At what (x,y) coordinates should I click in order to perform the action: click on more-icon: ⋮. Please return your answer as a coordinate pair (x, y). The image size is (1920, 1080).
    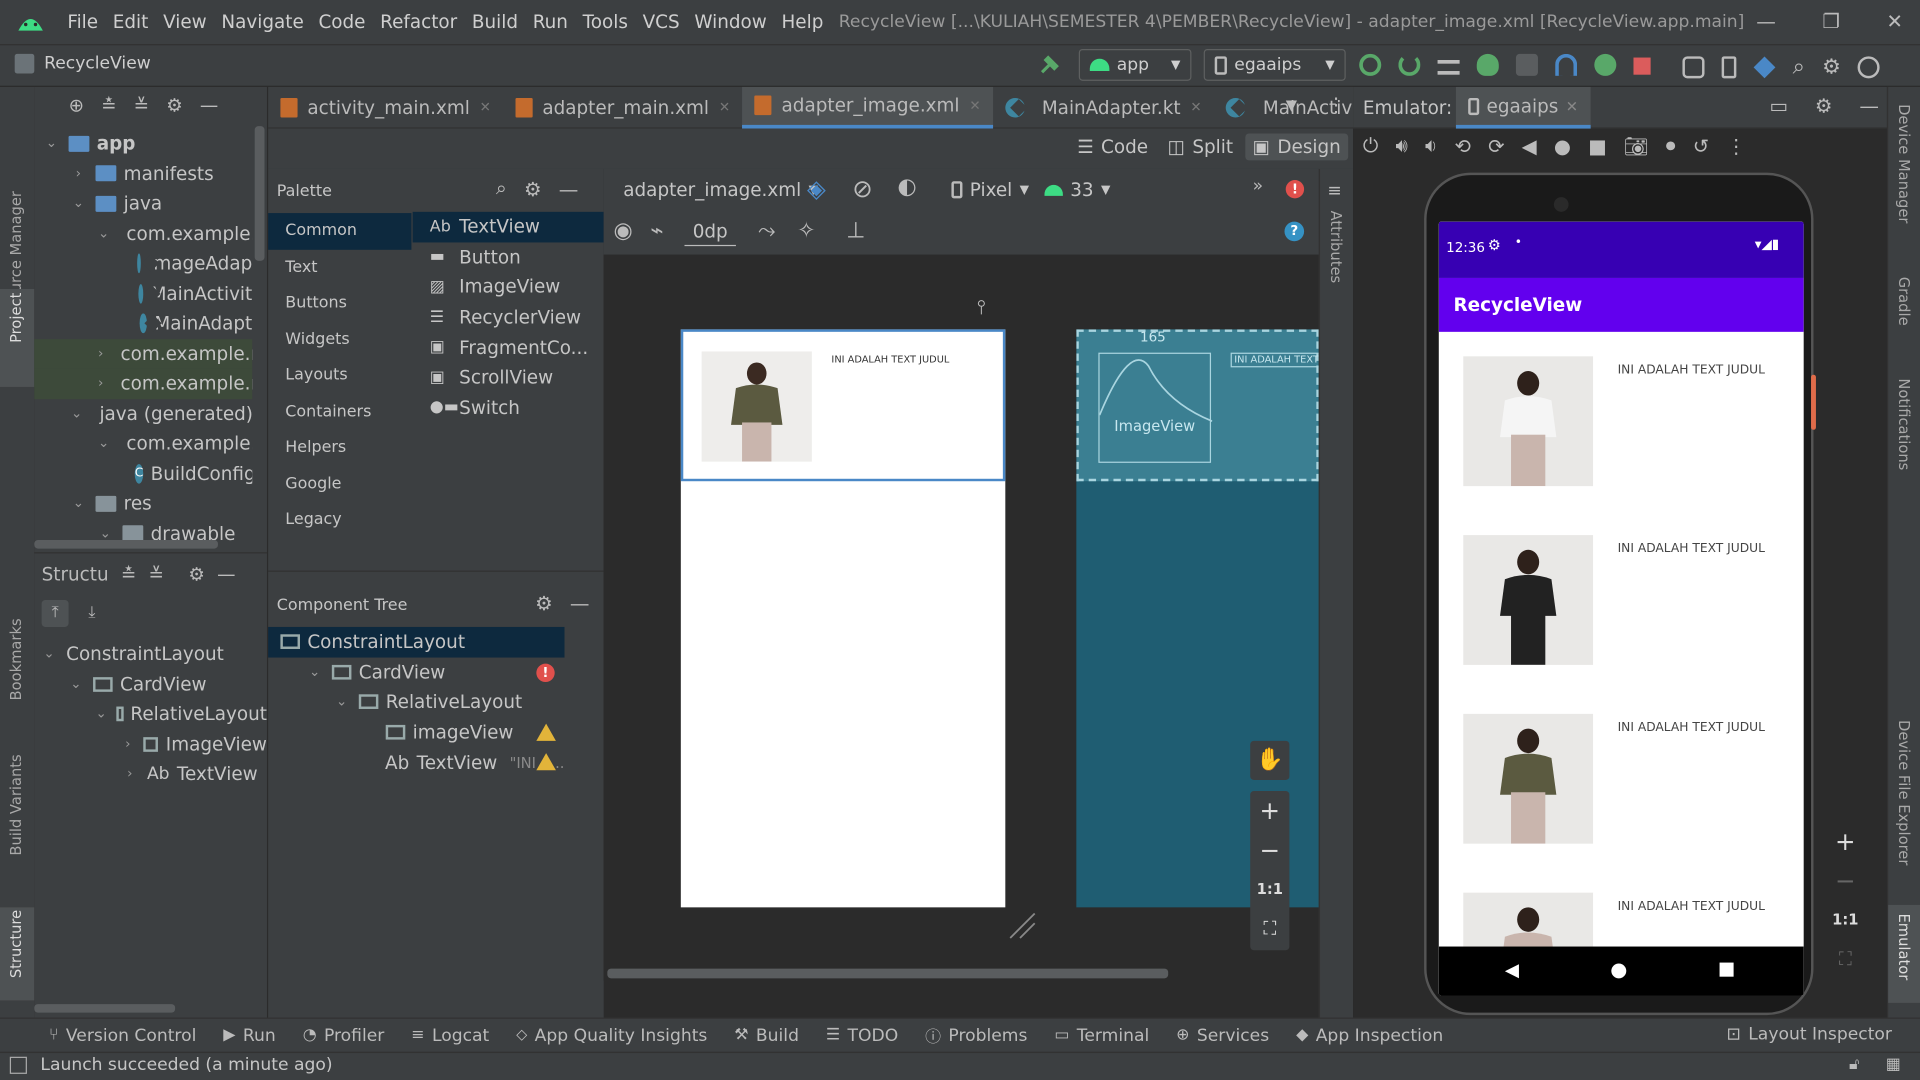
    Looking at the image, I should click on (1736, 145).